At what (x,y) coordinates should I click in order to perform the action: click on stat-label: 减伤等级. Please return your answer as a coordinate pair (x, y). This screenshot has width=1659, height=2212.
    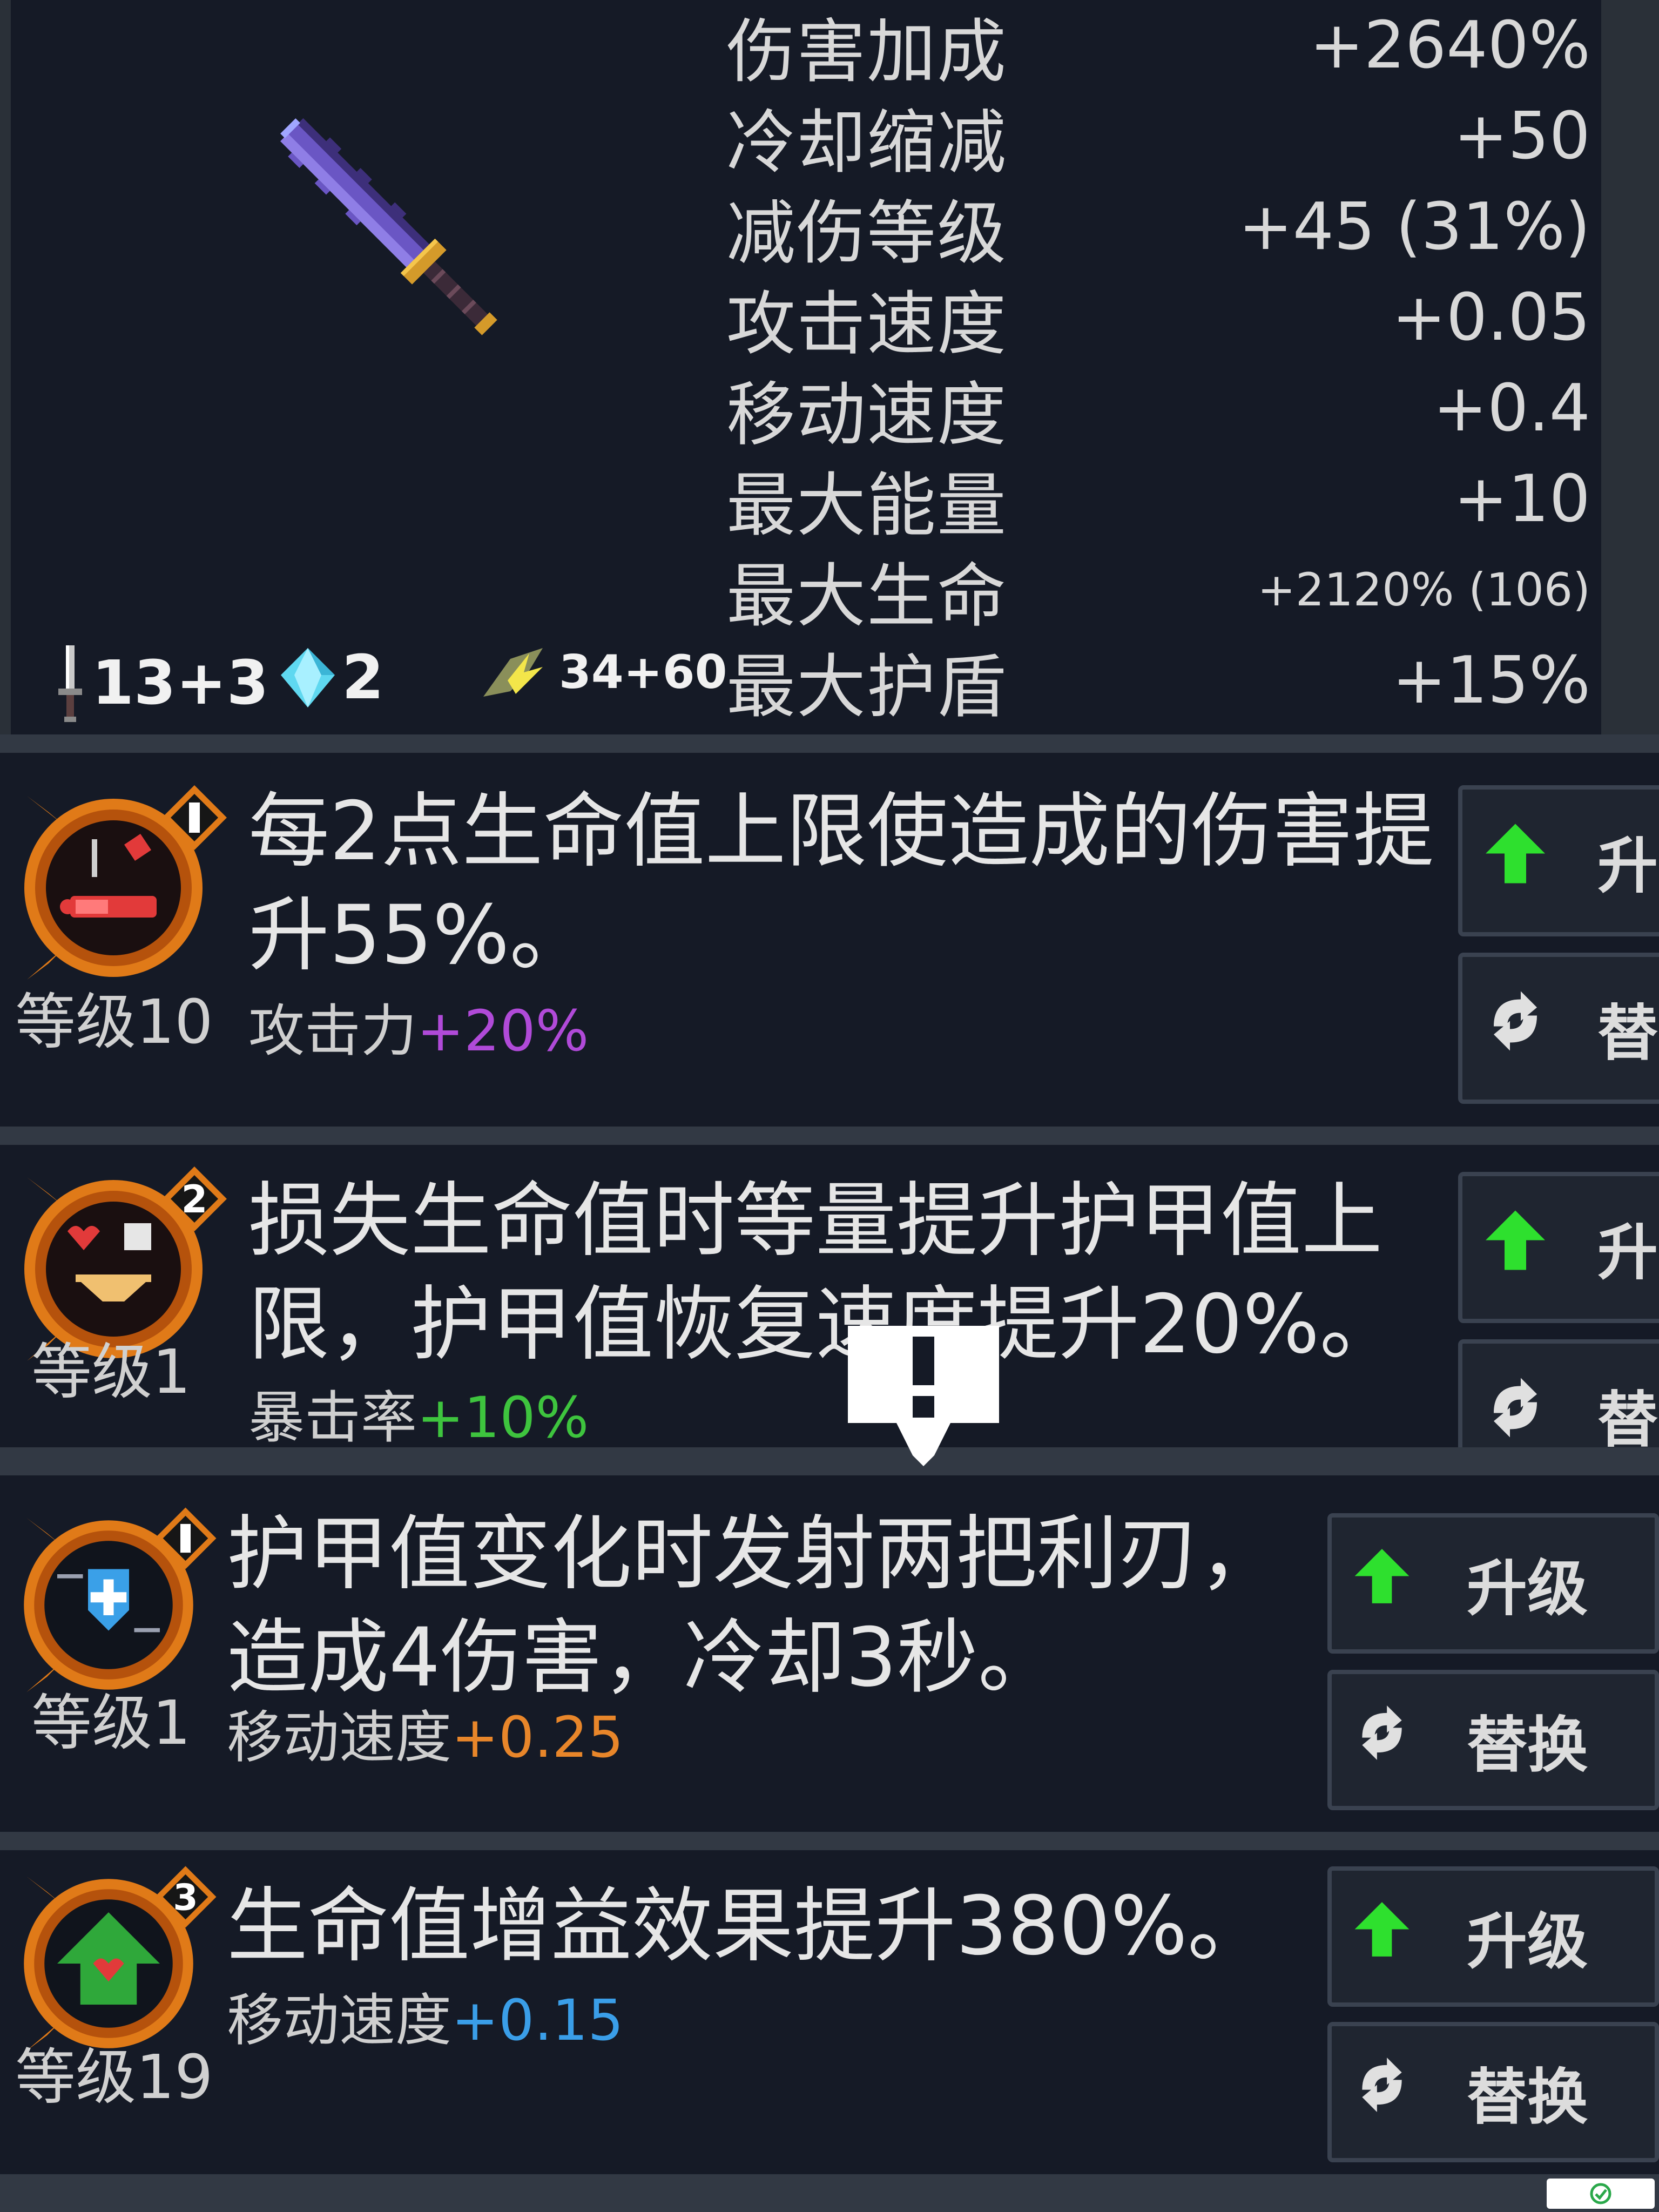
    Looking at the image, I should click on (867, 233).